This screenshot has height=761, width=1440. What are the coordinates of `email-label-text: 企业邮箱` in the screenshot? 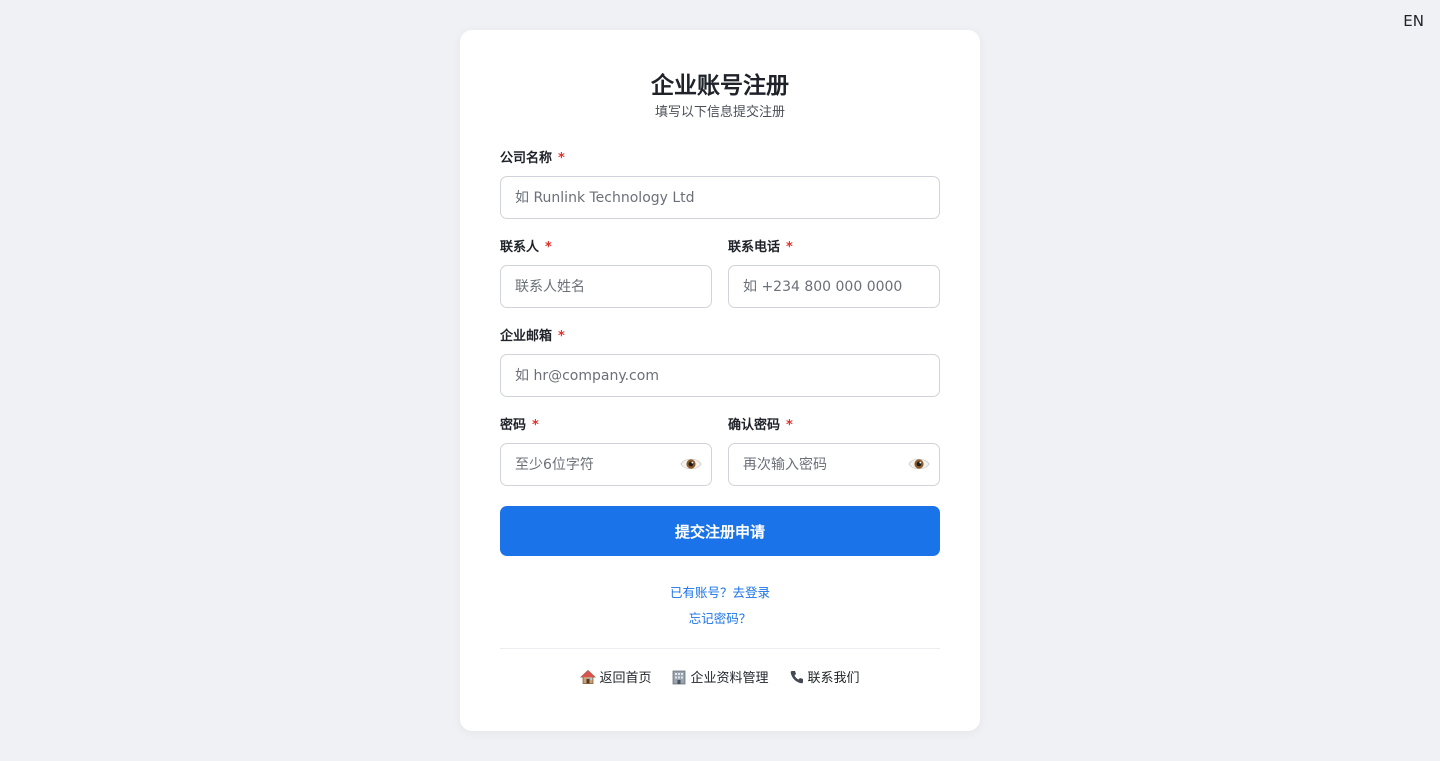 It's located at (526, 336).